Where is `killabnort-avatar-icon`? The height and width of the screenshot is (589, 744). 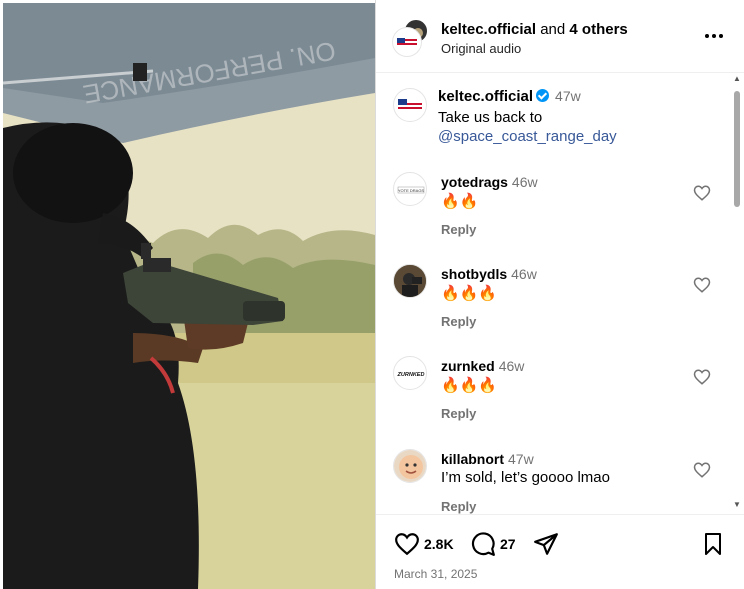 killabnort-avatar-icon is located at coordinates (410, 466).